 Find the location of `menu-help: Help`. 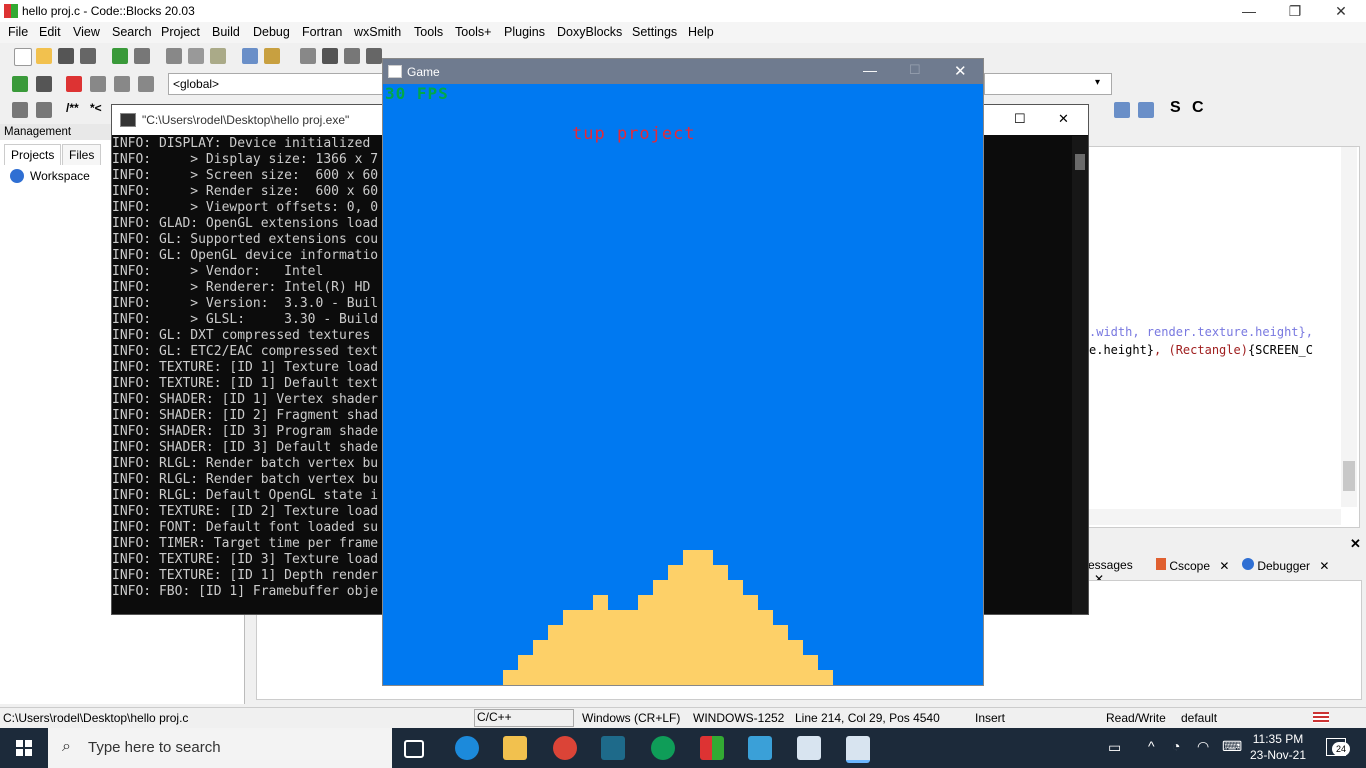

menu-help: Help is located at coordinates (701, 32).